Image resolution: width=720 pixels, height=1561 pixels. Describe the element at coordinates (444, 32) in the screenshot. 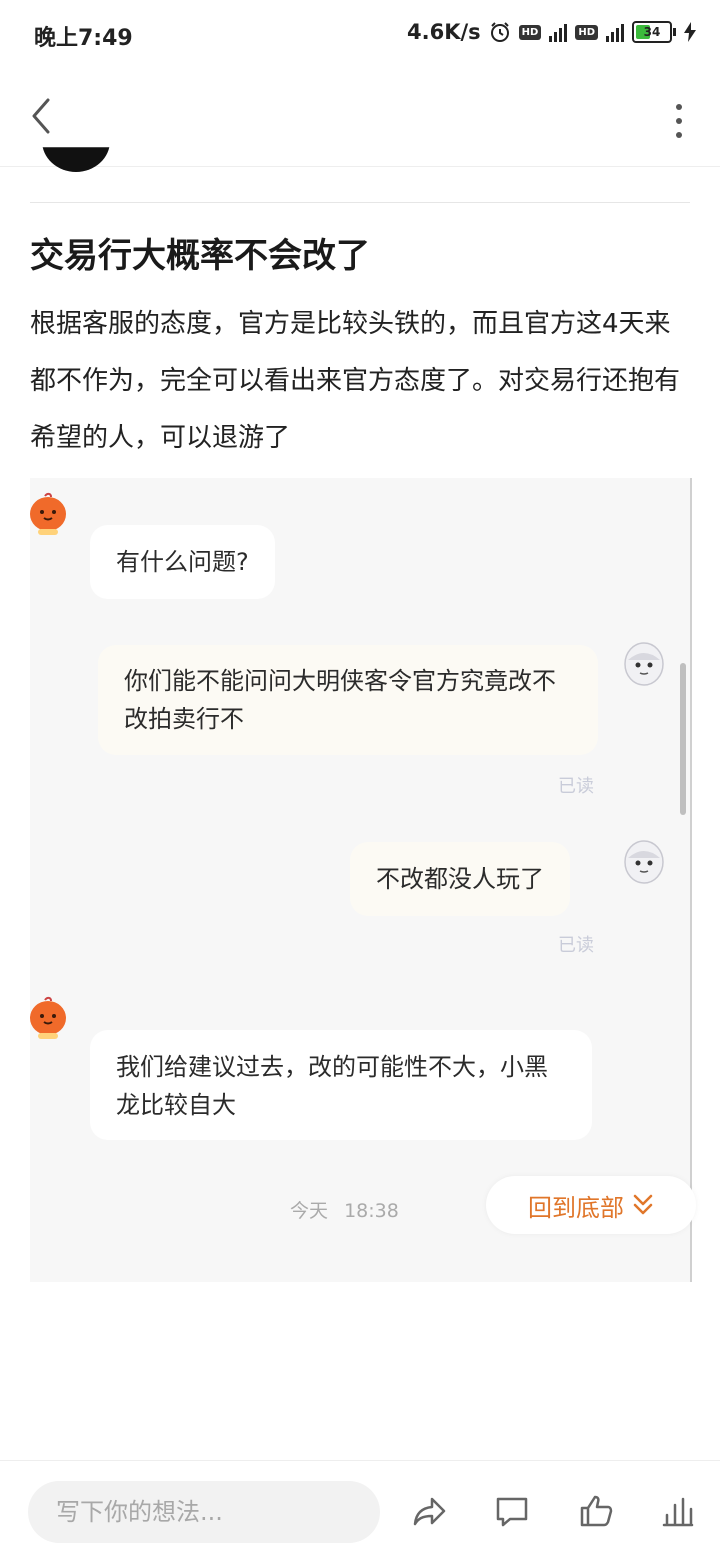

I see `network-speed: 4.6K/s` at that location.